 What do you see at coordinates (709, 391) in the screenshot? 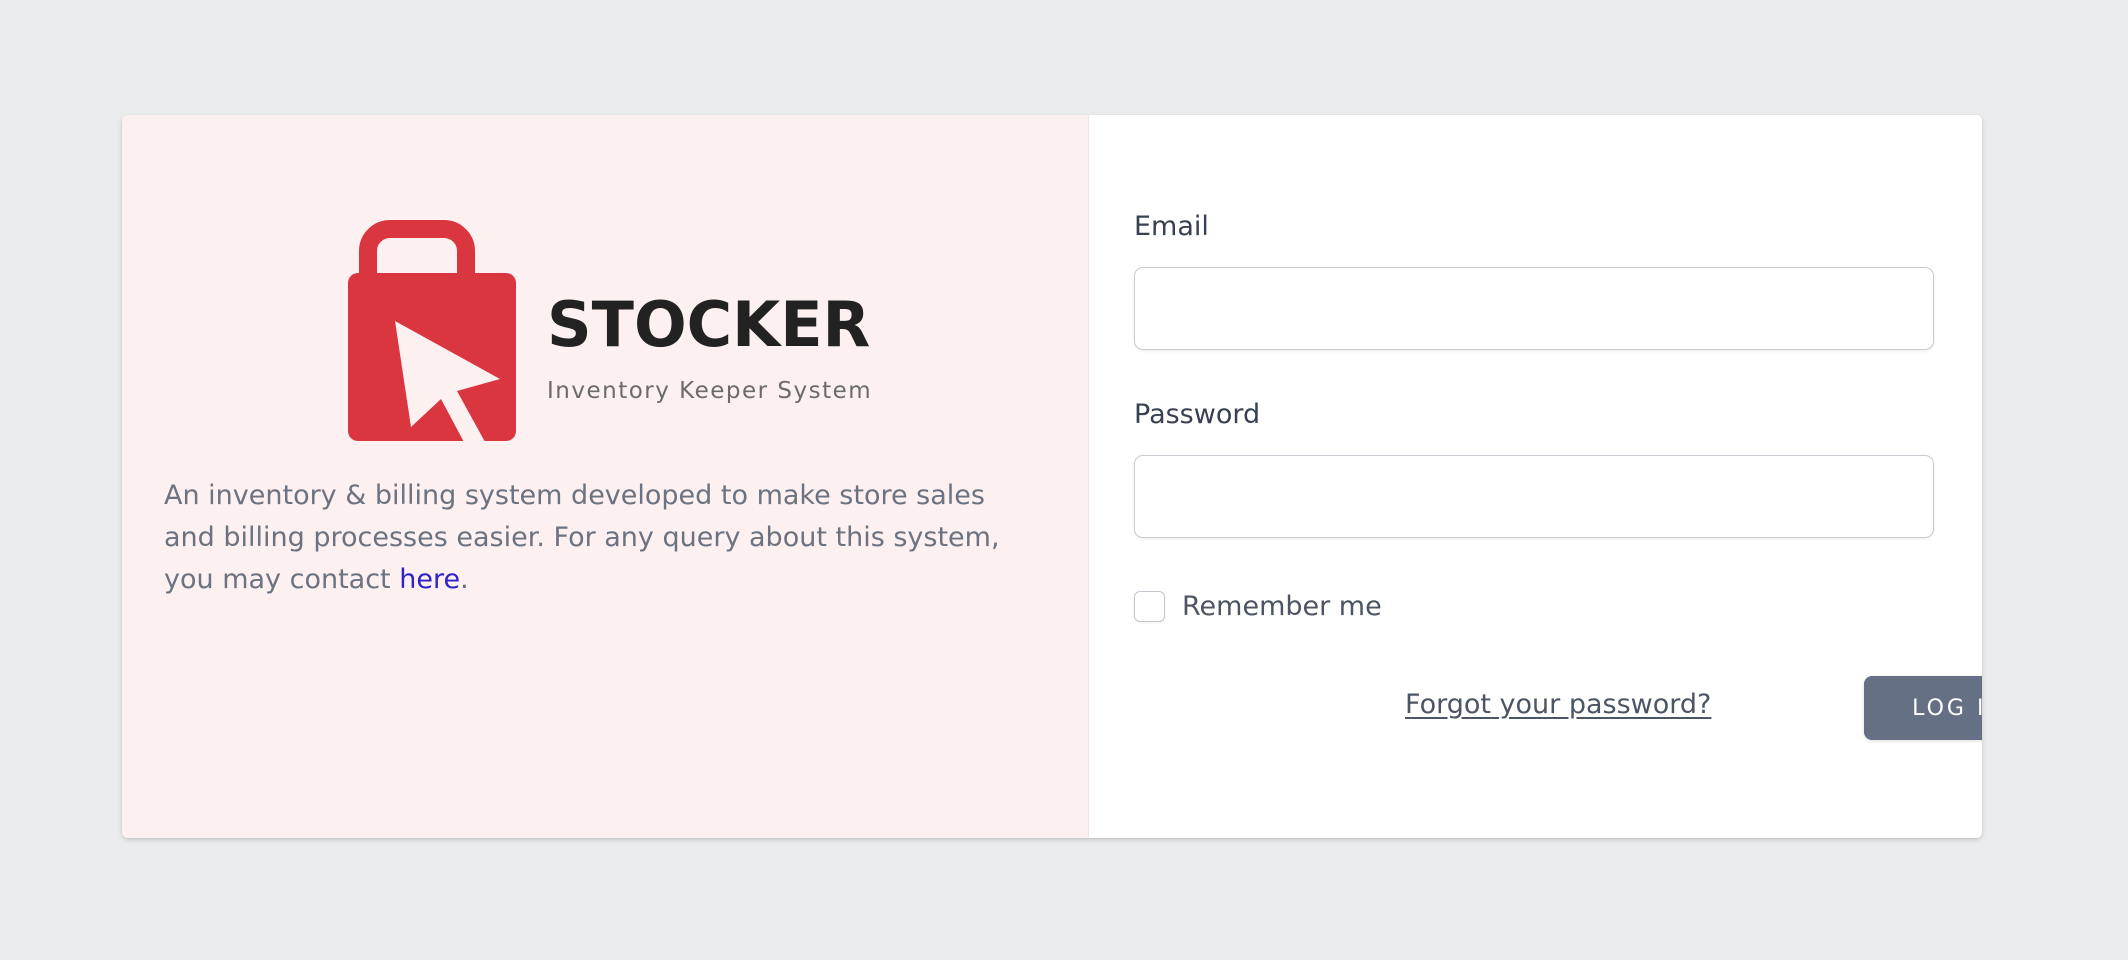
I see `brand-tagline: Inventory Keeper System` at bounding box center [709, 391].